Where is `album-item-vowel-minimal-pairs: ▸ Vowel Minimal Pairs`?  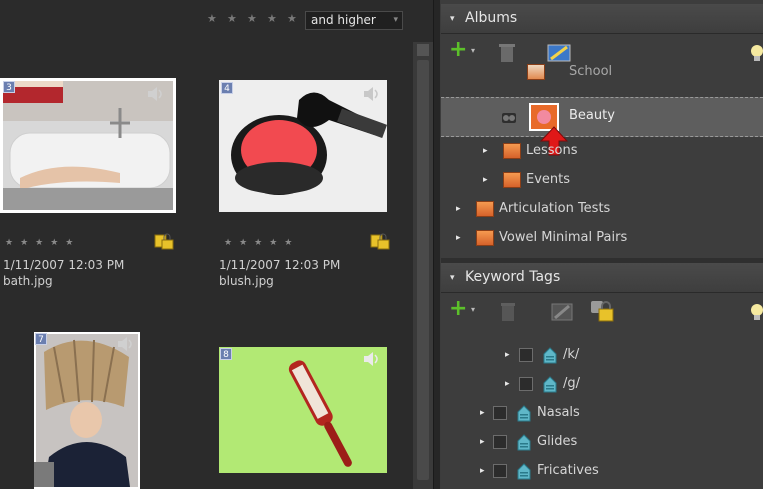 album-item-vowel-minimal-pairs: ▸ Vowel Minimal Pairs is located at coordinates (602, 238).